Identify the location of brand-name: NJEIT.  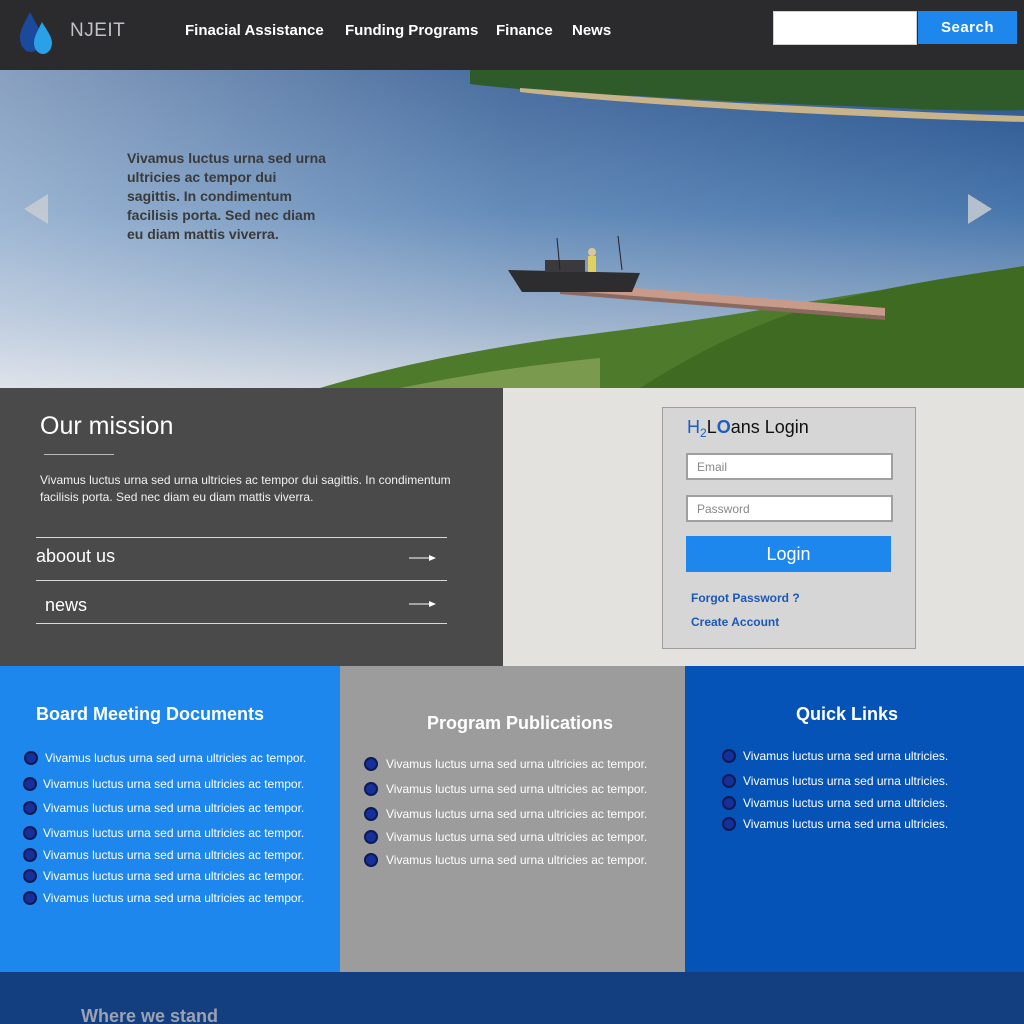
(97, 31).